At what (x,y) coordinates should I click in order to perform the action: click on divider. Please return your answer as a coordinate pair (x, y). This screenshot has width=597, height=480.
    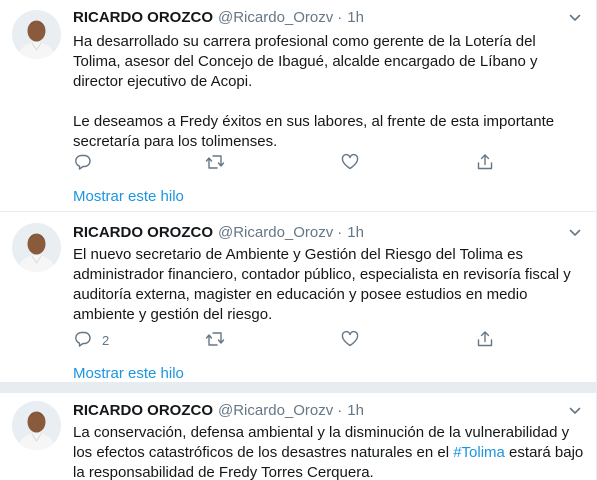
    Looking at the image, I should click on (298, 387).